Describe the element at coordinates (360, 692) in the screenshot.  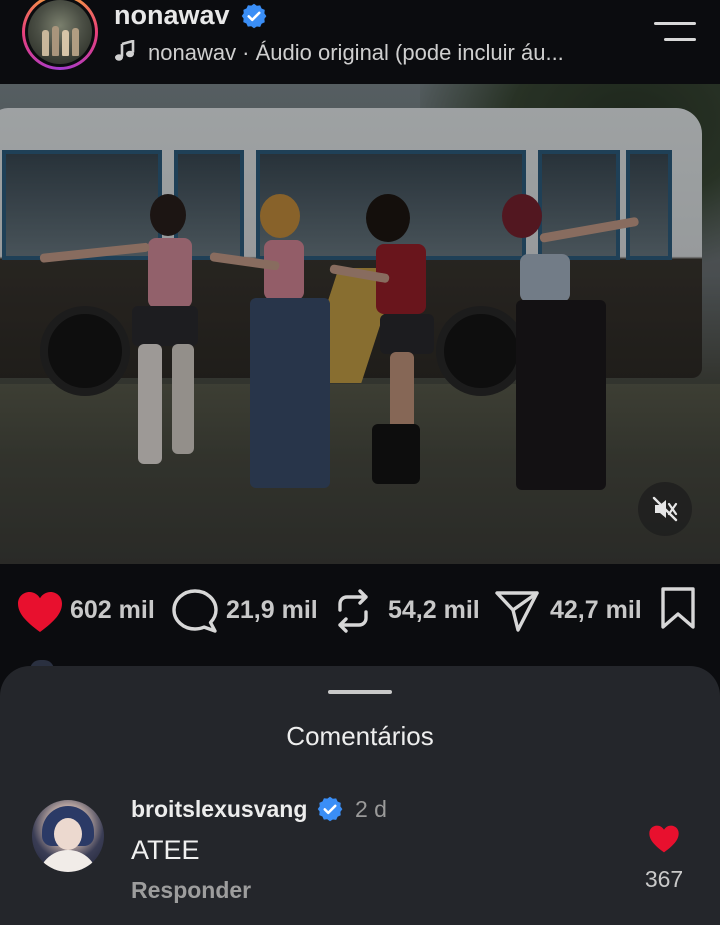
I see `sheet-drag-handle` at that location.